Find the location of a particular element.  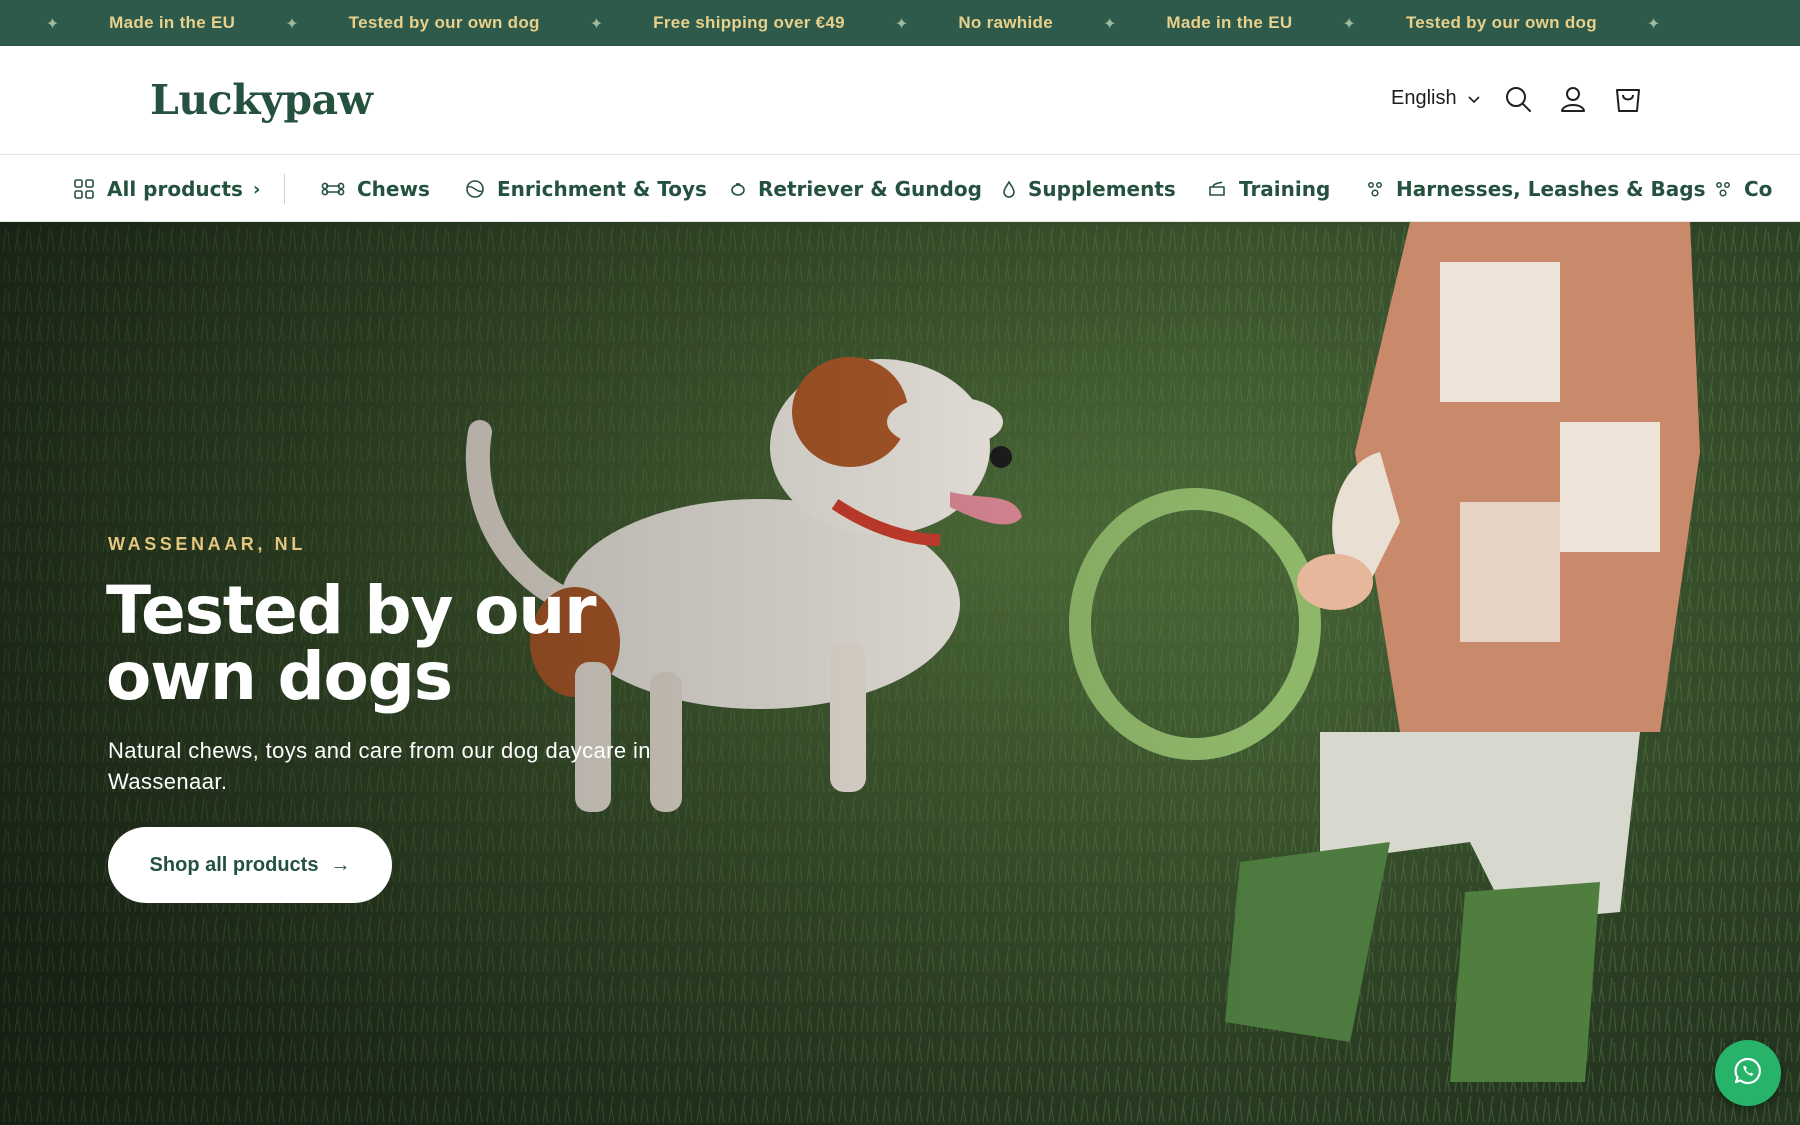

nav-item-harnesses-leashes-bags: Harnesses, Leashes & Bags is located at coordinates (1536, 188).